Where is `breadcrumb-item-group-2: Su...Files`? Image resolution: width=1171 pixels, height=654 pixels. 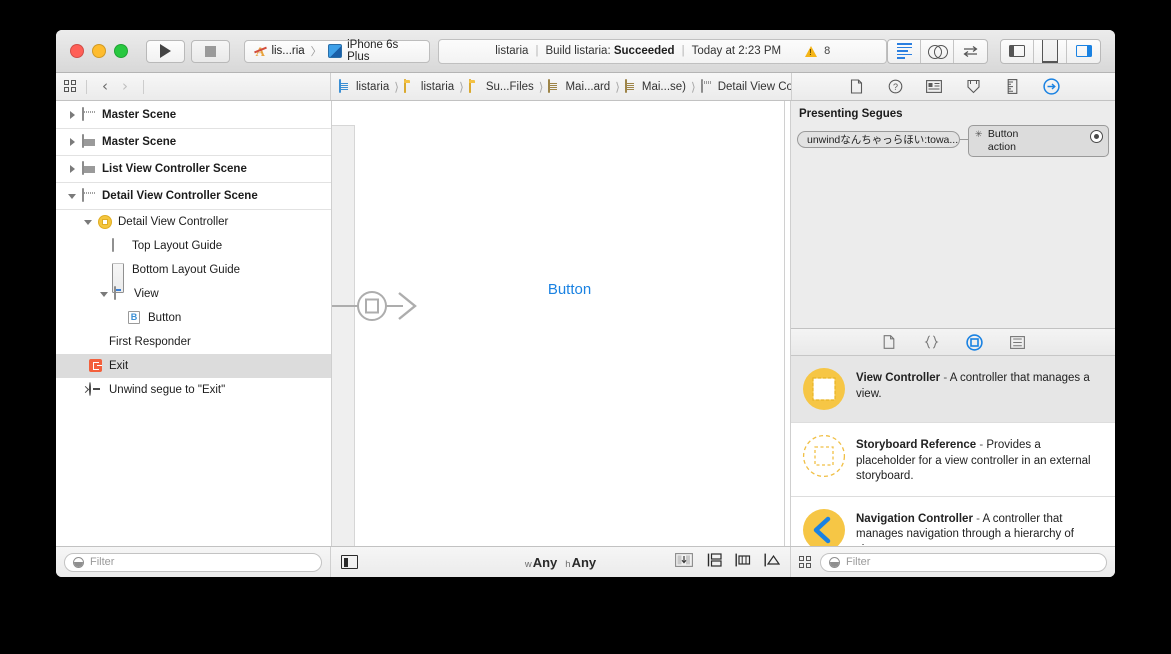
breadcrumb-item-group-2: Su...Files is located at coordinates (501, 86).